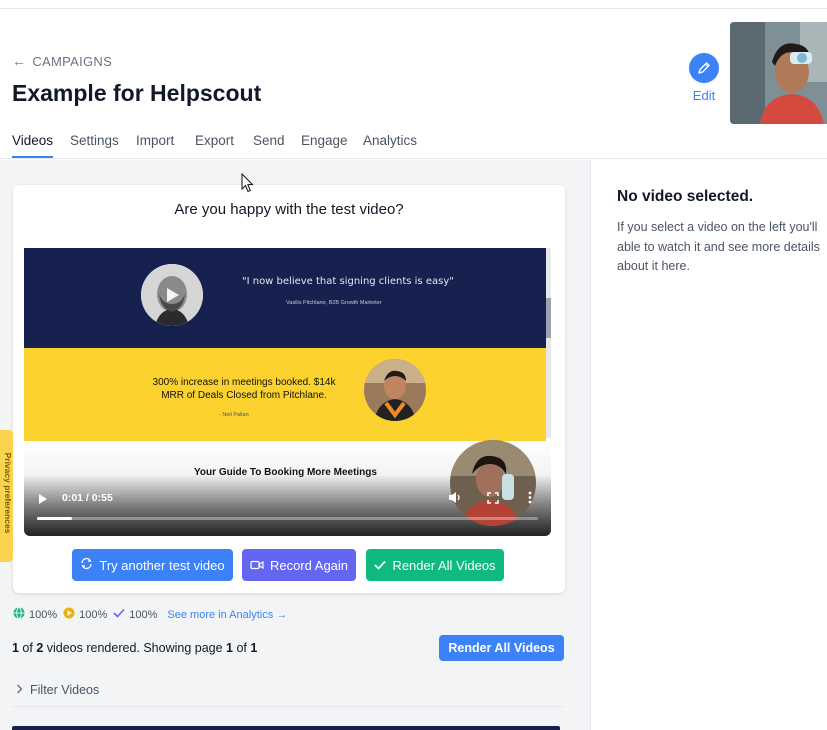 Image resolution: width=827 pixels, height=730 pixels. What do you see at coordinates (390, 144) in the screenshot?
I see `tab-analytics: Analytics` at bounding box center [390, 144].